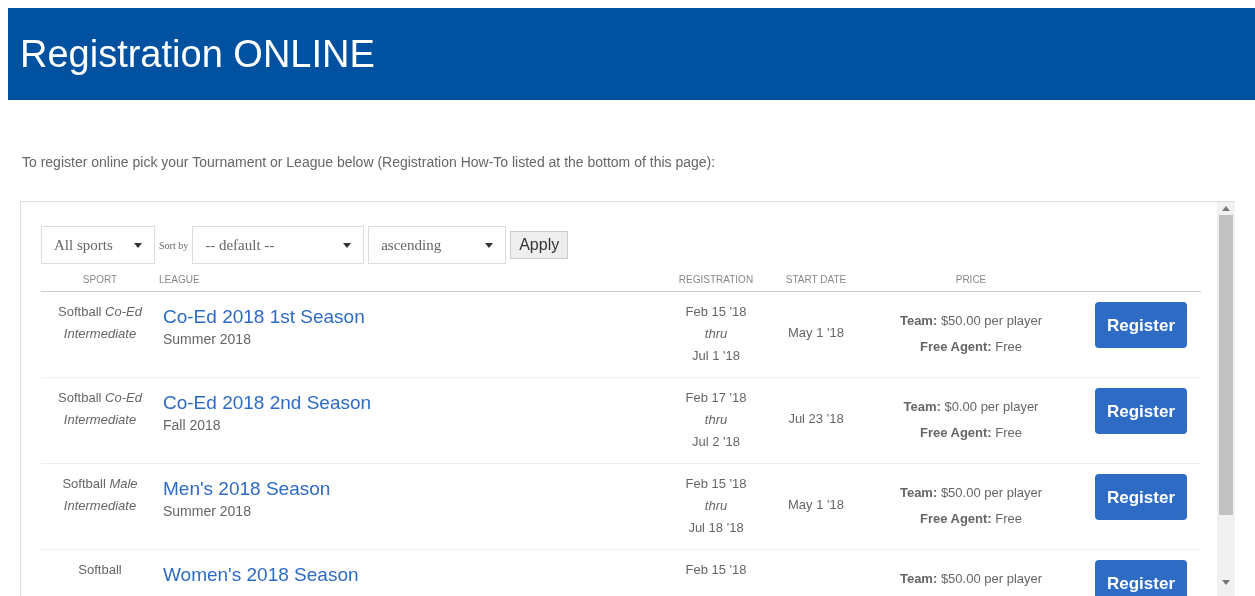 The height and width of the screenshot is (596, 1255). Describe the element at coordinates (437, 245) in the screenshot. I see `order-select: ascending` at that location.